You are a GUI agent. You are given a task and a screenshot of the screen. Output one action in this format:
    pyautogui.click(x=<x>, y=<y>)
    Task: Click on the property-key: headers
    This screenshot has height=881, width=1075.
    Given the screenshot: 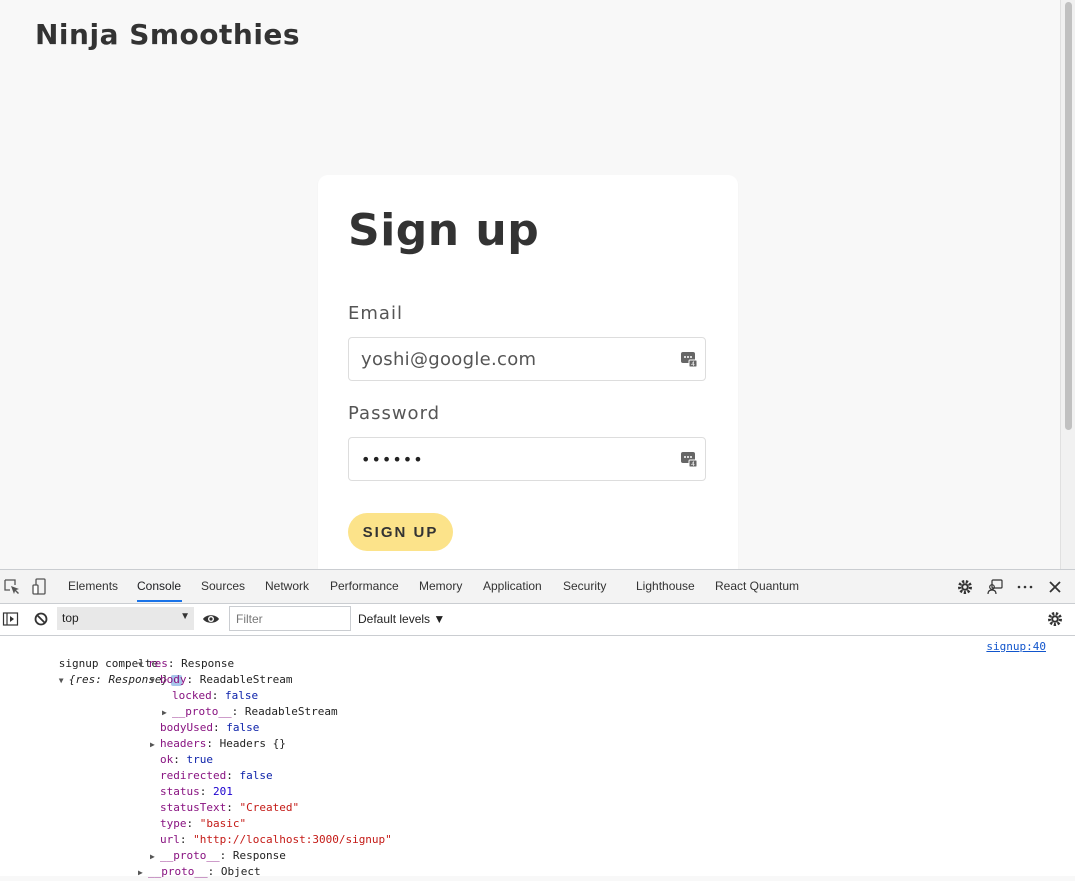 What is the action you would take?
    pyautogui.click(x=183, y=743)
    